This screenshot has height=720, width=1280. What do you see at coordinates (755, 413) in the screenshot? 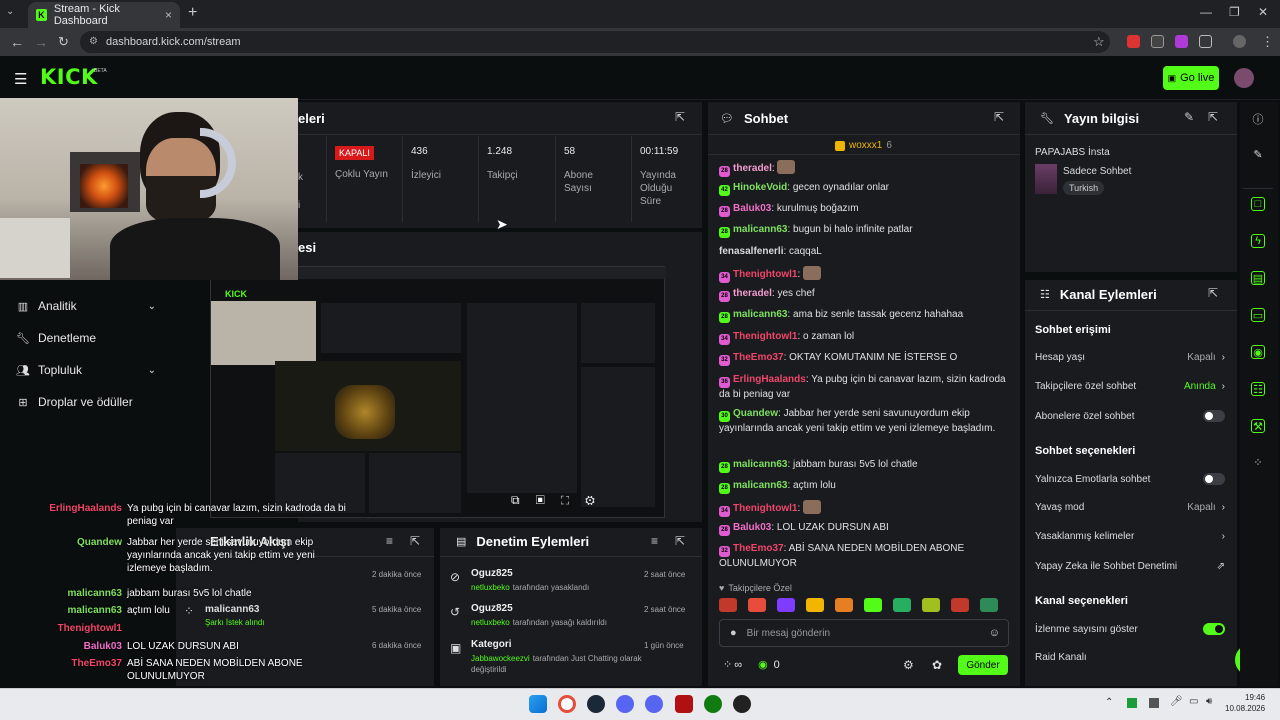
I see `chat-username: Quandew` at bounding box center [755, 413].